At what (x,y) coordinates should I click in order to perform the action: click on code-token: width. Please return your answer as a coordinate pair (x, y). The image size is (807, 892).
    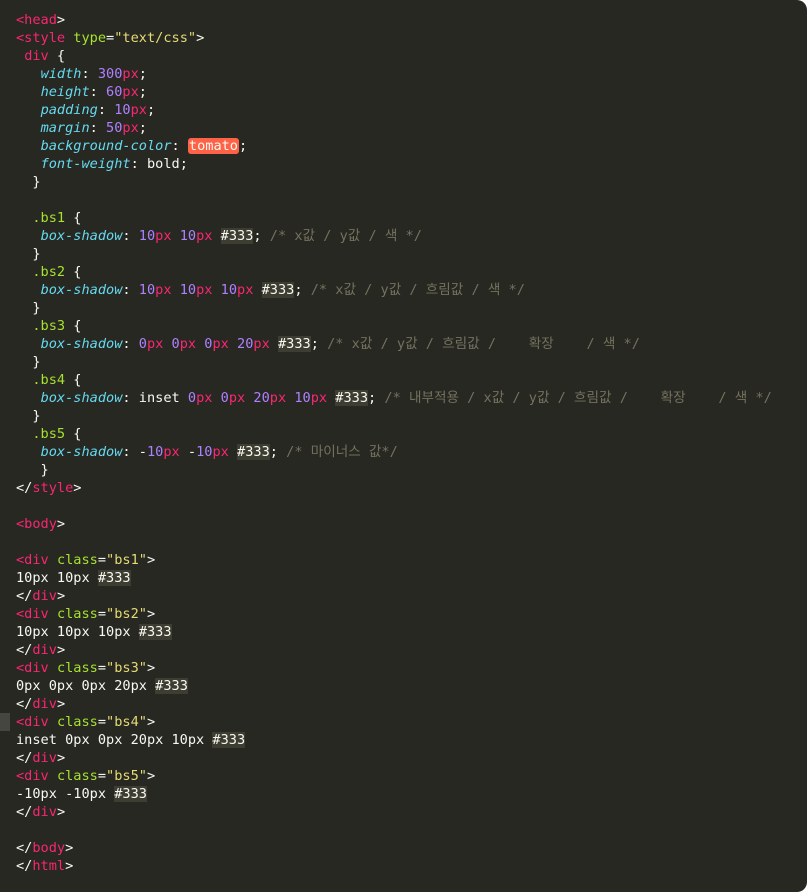
    Looking at the image, I should click on (61, 74).